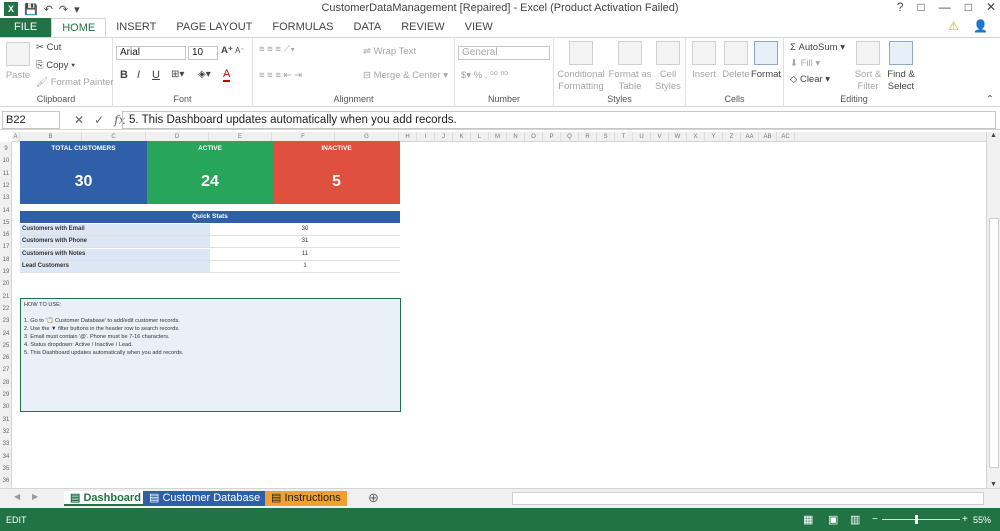  Describe the element at coordinates (982, 520) in the screenshot. I see `zoom-level: 55%` at that location.